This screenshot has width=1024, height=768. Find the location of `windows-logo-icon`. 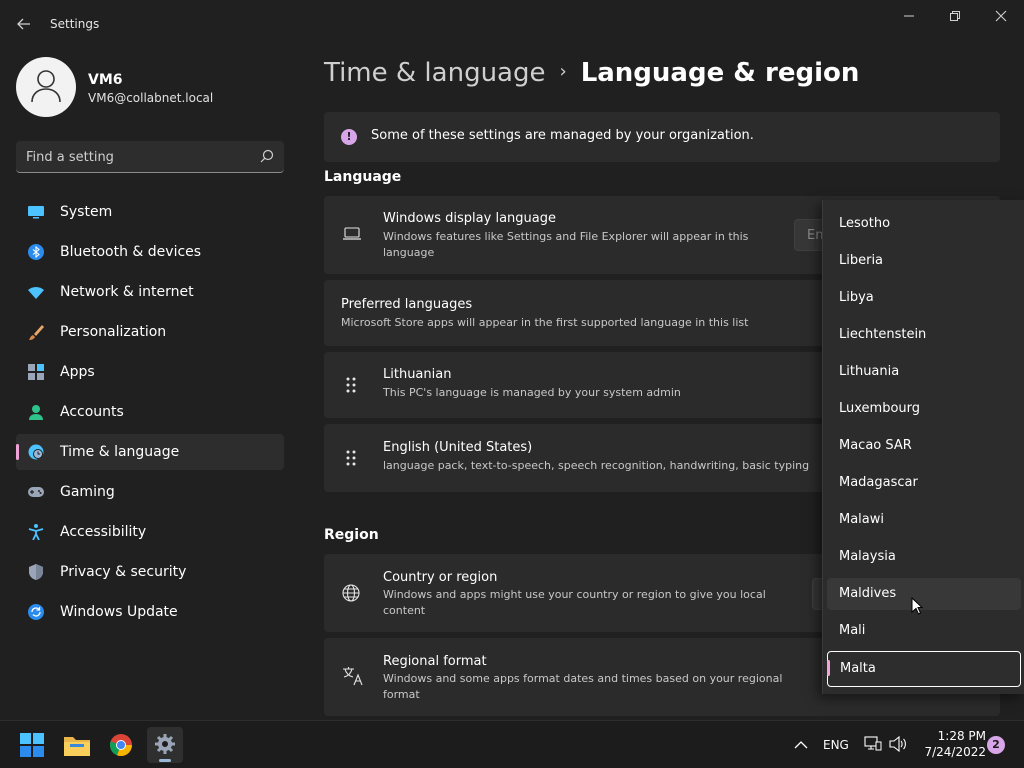

windows-logo-icon is located at coordinates (32, 745).